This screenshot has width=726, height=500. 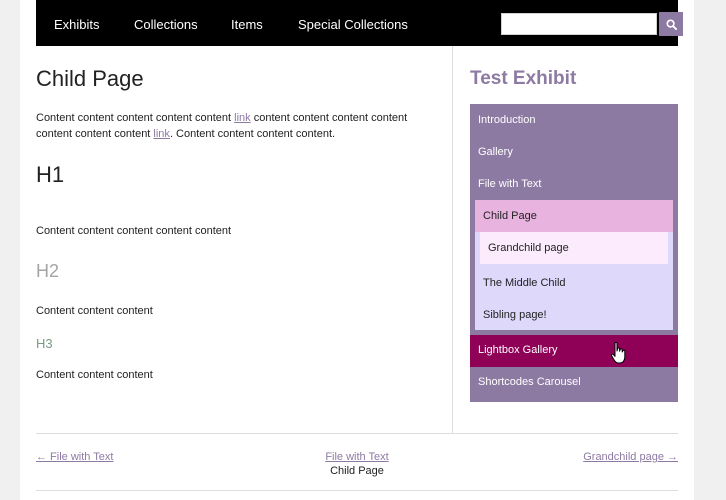 What do you see at coordinates (357, 433) in the screenshot?
I see `pagination-top-divider` at bounding box center [357, 433].